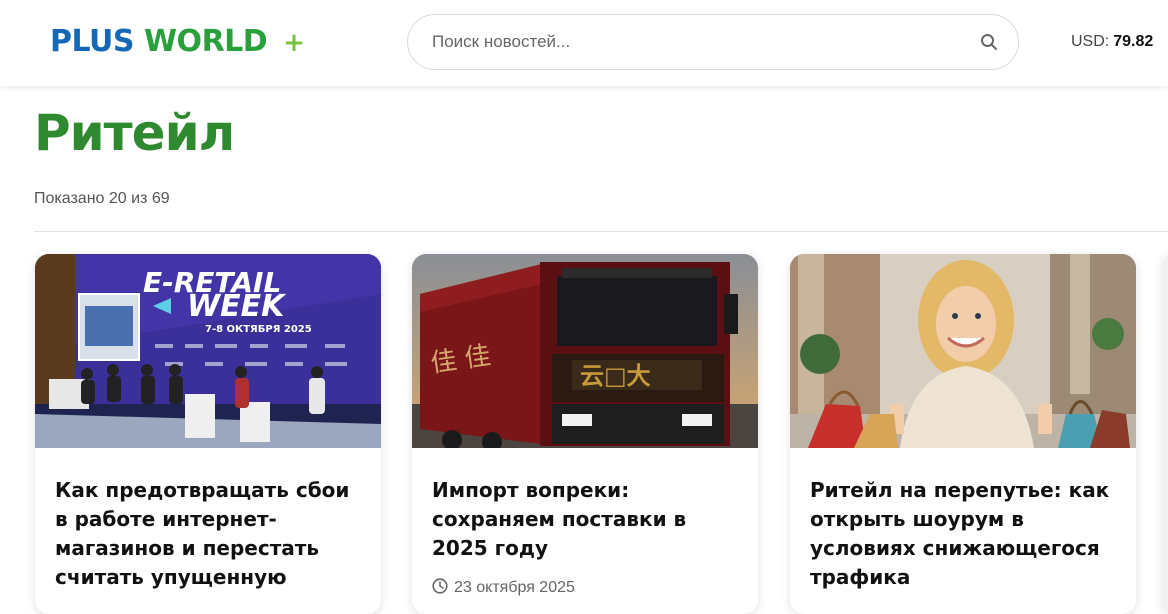  Describe the element at coordinates (514, 587) in the screenshot. I see `news-card-date-text: 23 октября 2025` at that location.